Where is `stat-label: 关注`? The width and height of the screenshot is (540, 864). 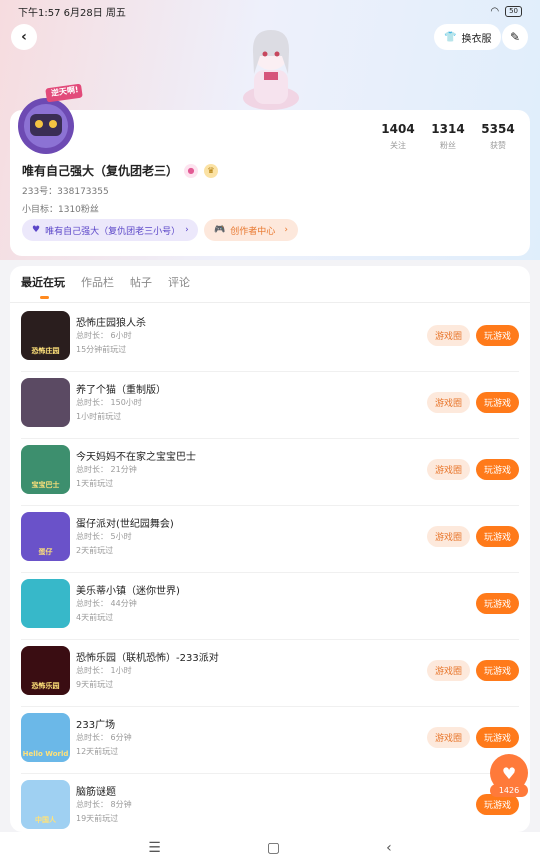 stat-label: 关注 is located at coordinates (398, 145).